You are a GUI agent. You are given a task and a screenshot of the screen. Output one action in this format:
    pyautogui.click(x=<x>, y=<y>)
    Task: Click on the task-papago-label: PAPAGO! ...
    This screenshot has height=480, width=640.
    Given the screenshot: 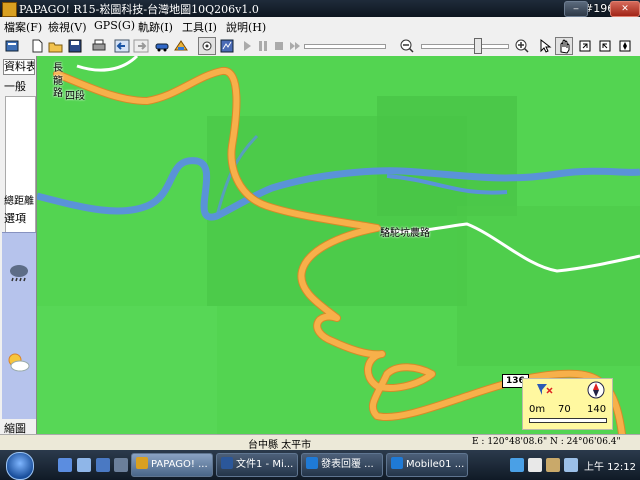 What is the action you would take?
    pyautogui.click(x=179, y=464)
    